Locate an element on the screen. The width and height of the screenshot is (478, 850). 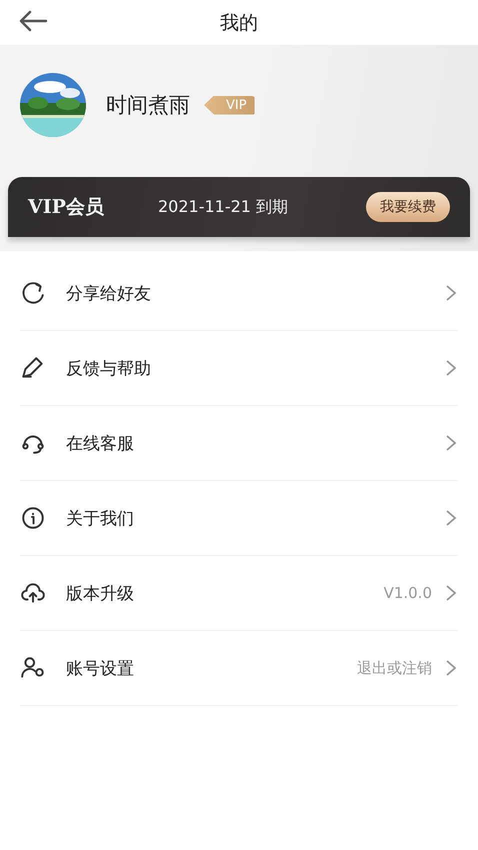
vip-badge: VIP is located at coordinates (229, 105).